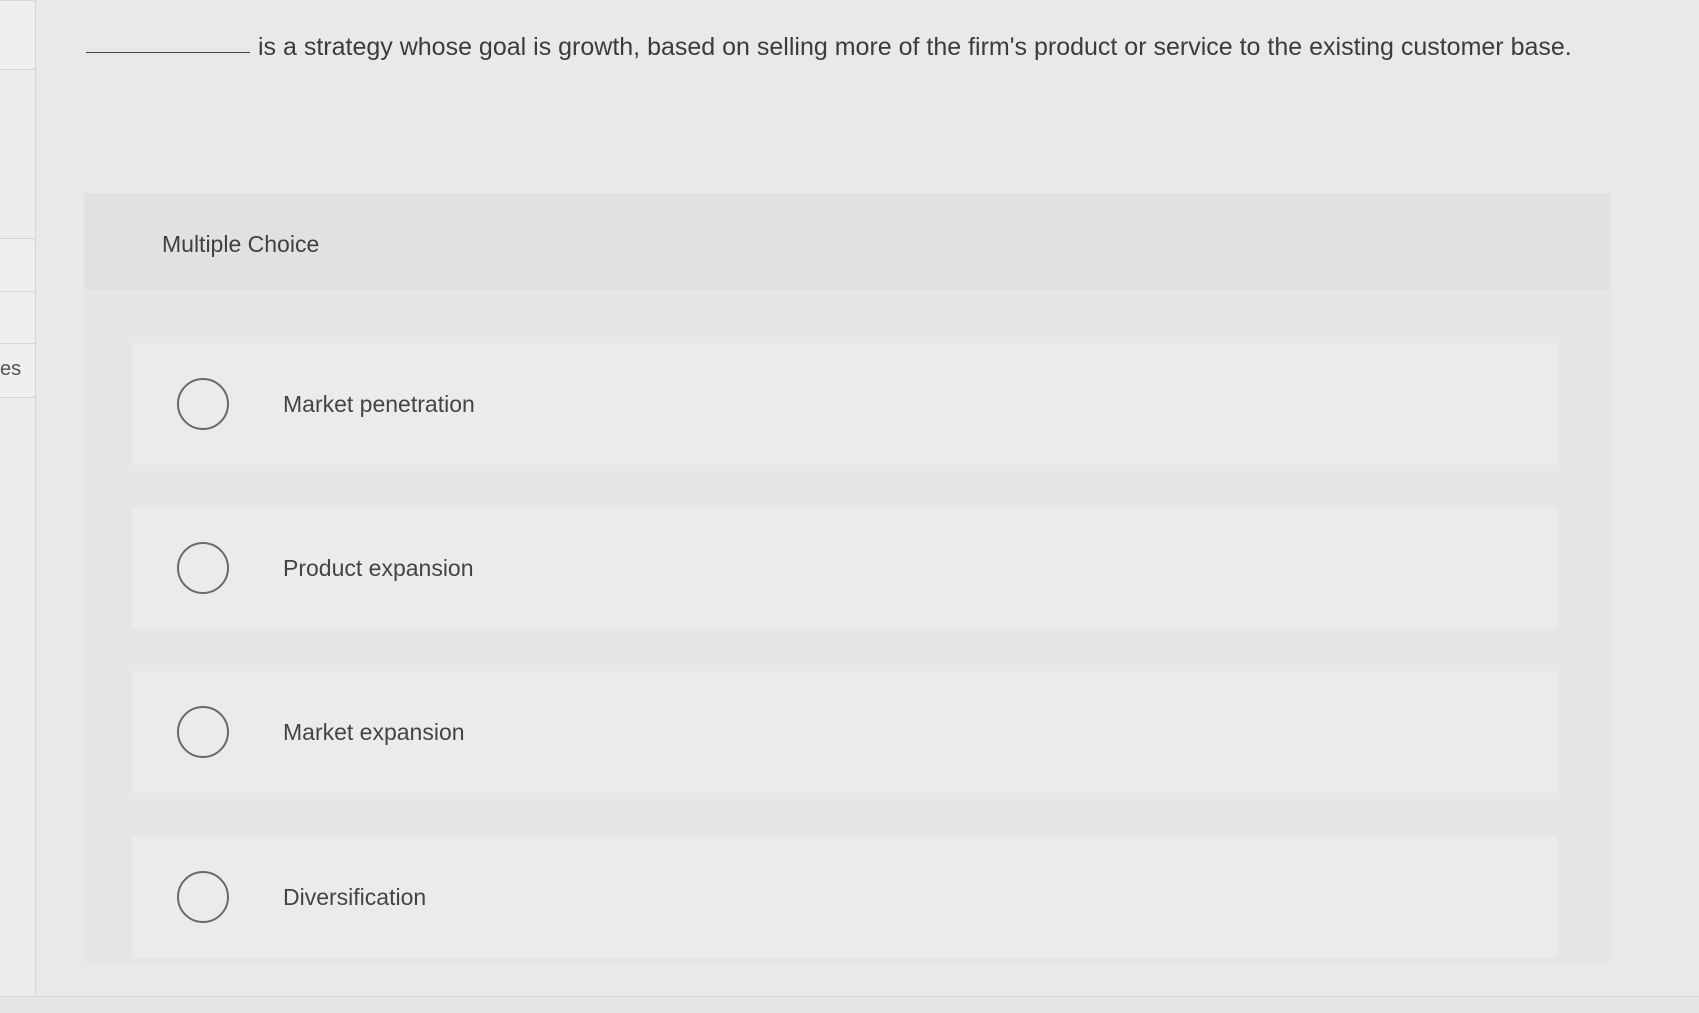  I want to click on left-panel-tab, so click(18, 35).